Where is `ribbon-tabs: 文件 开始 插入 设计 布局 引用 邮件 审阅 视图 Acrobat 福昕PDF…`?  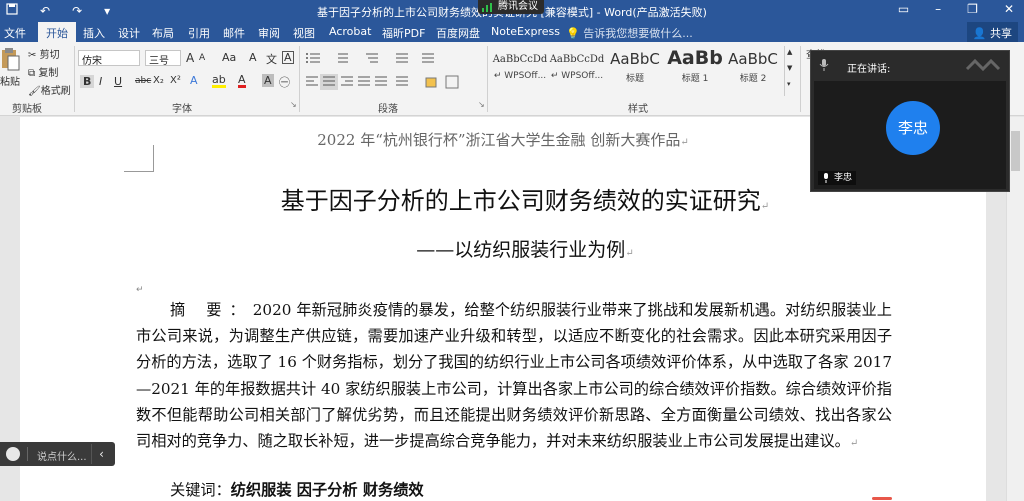 ribbon-tabs: 文件 开始 插入 设计 布局 引用 邮件 审阅 视图 Acrobat 福昕PDF… is located at coordinates (512, 32).